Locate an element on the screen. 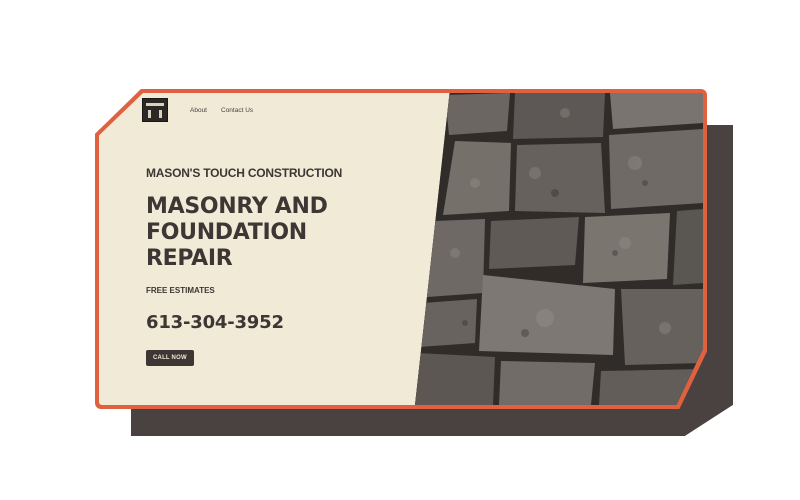  hero-headline: MASONRY AND FOUNDATION REPAIR is located at coordinates (237, 232).